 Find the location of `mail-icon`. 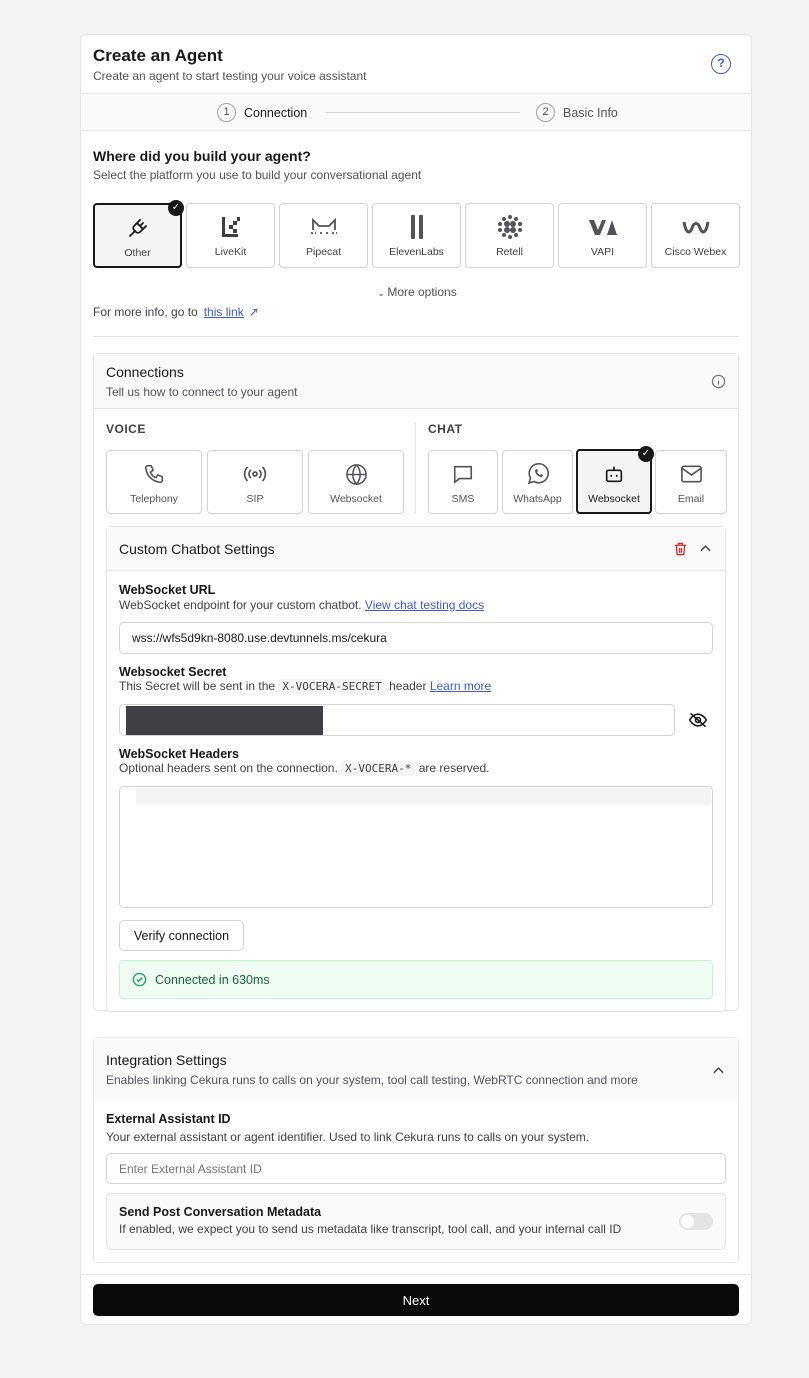

mail-icon is located at coordinates (691, 474).